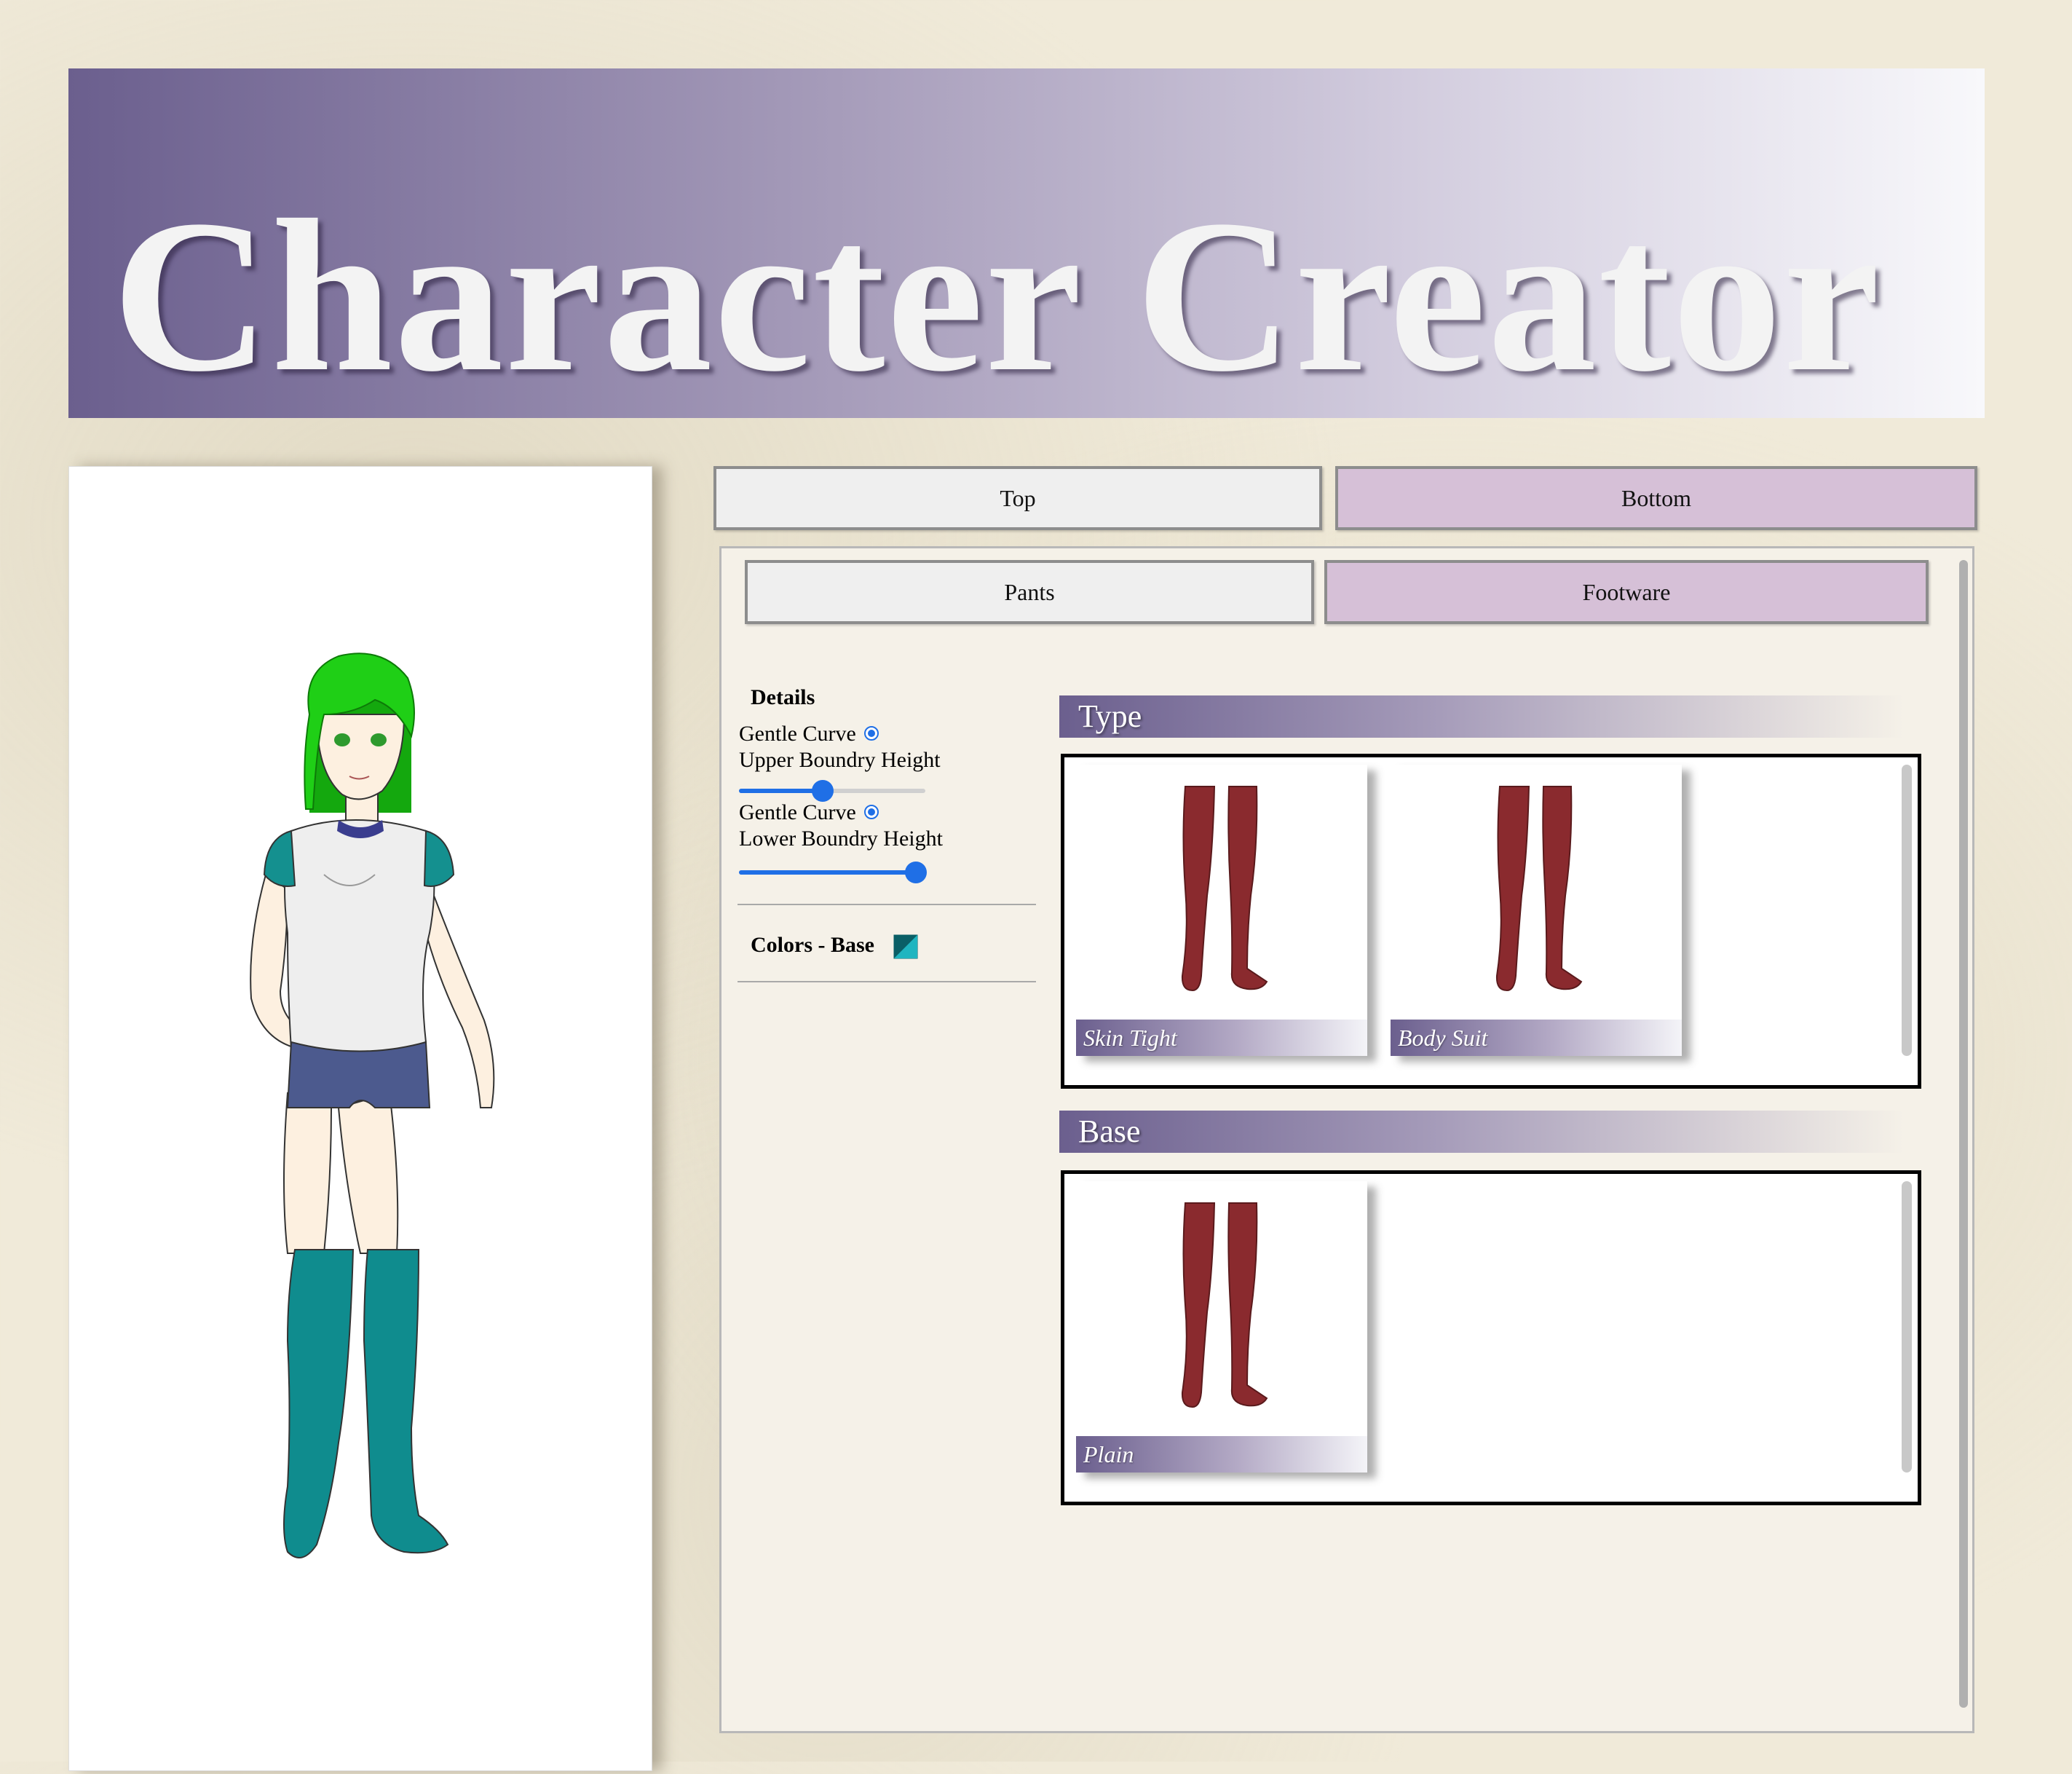 This screenshot has width=2072, height=1774. I want to click on base-card-plain: Plain, so click(1221, 1327).